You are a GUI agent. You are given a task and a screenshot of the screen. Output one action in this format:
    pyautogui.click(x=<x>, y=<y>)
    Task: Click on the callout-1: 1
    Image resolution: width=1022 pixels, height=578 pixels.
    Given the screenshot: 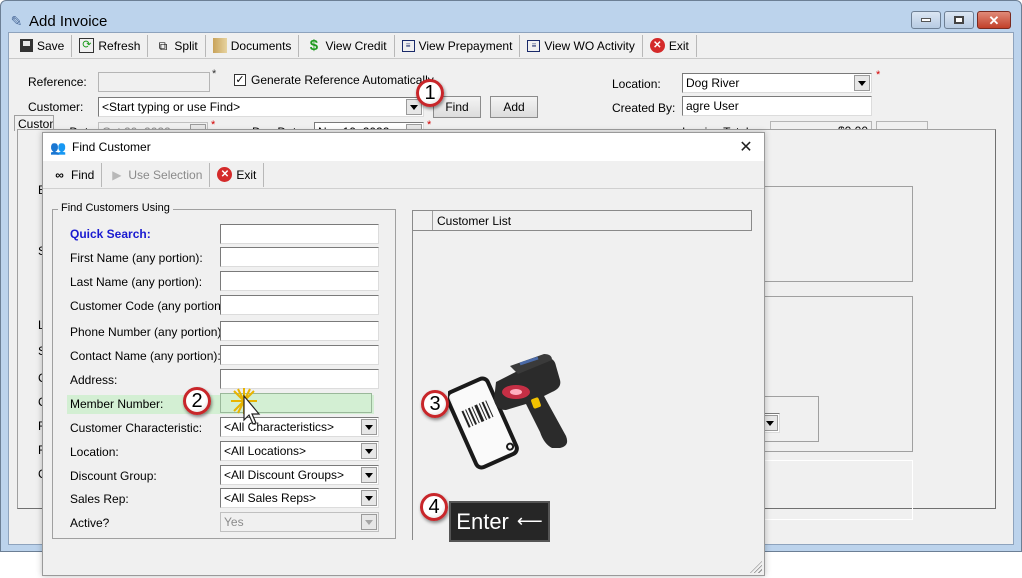 What is the action you would take?
    pyautogui.click(x=430, y=93)
    